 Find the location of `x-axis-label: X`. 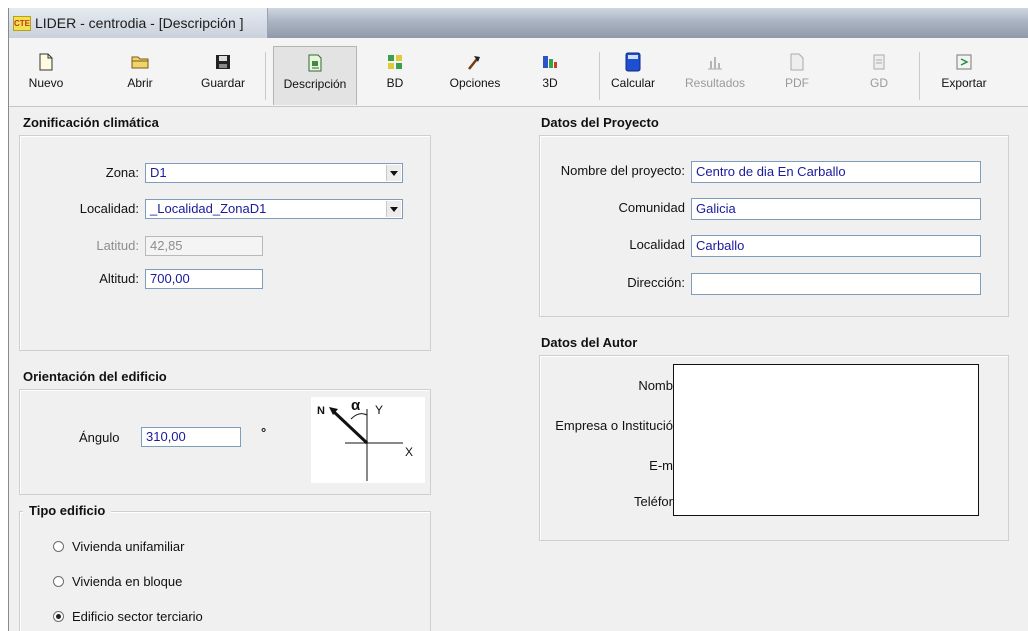

x-axis-label: X is located at coordinates (409, 452).